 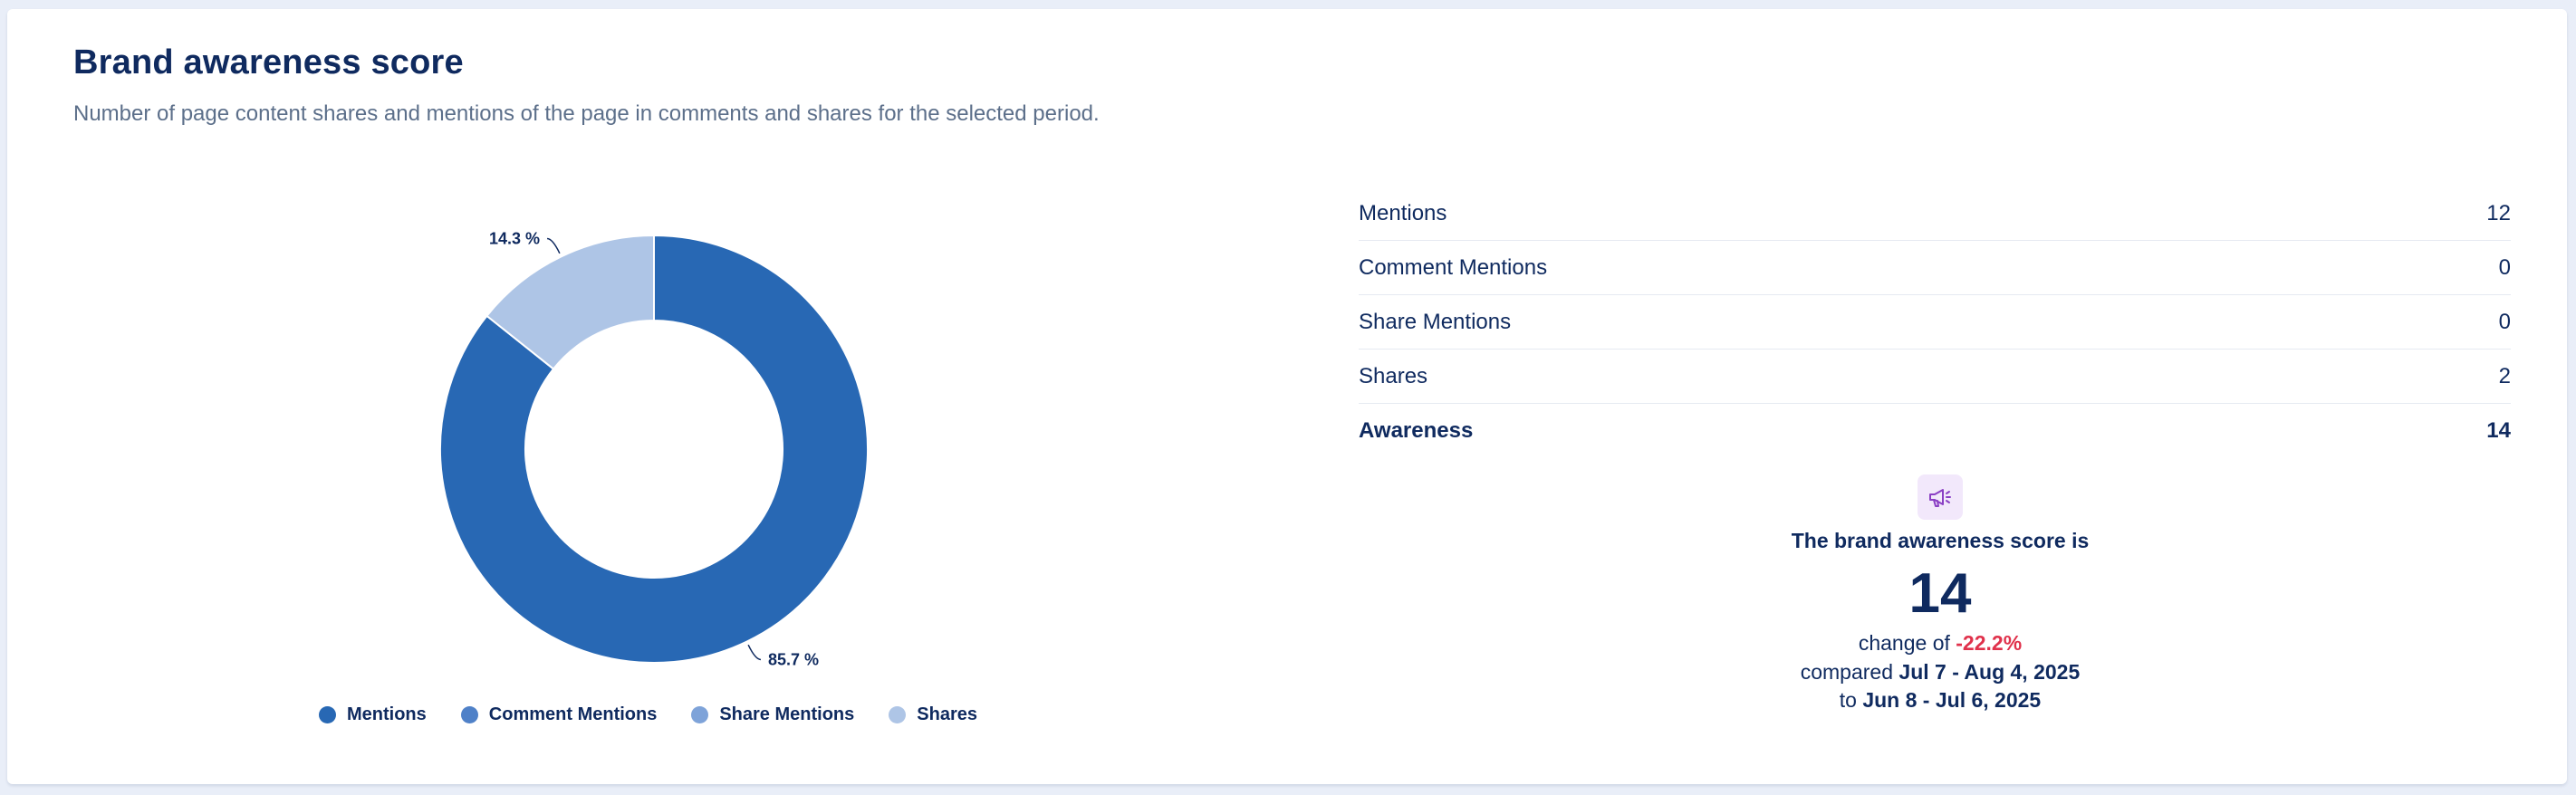 What do you see at coordinates (1989, 671) in the screenshot?
I see `current-period: Jul 7 - Aug 4, 2025` at bounding box center [1989, 671].